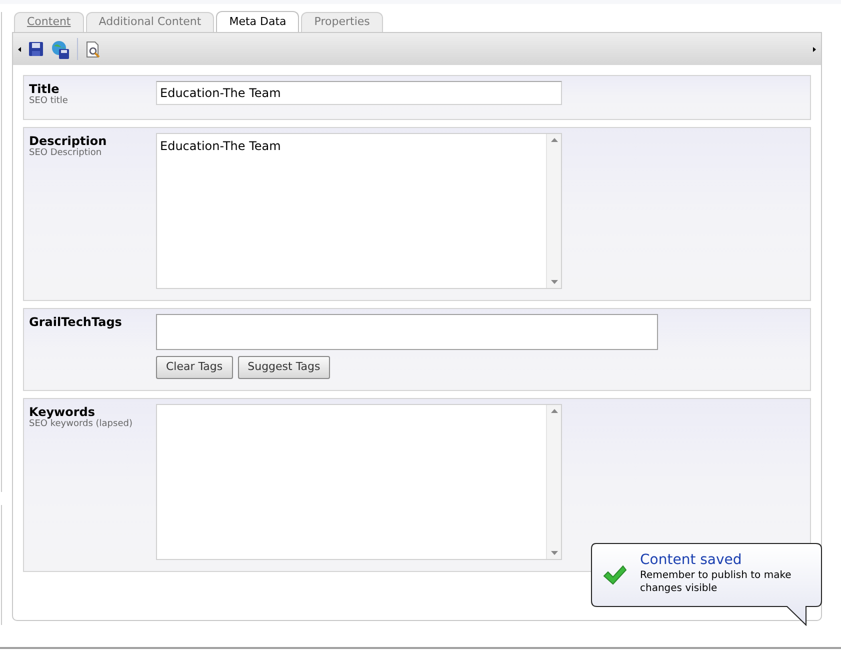 This screenshot has width=841, height=651. Describe the element at coordinates (258, 21) in the screenshot. I see `tab: Meta Data` at that location.